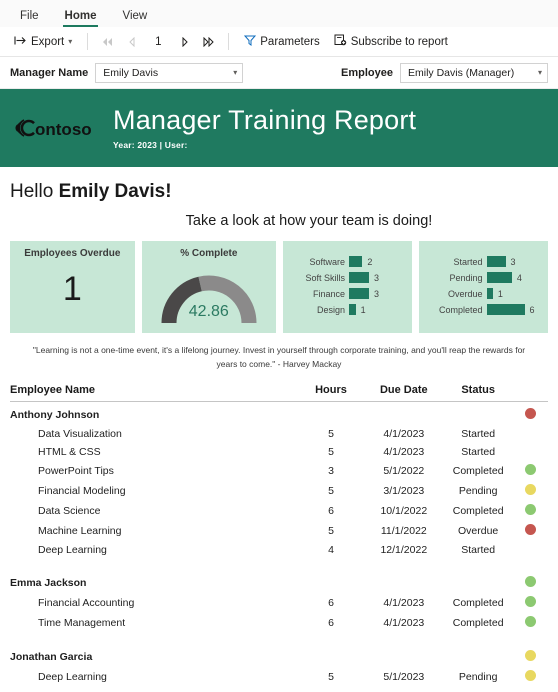  I want to click on column-header-due-date: Due Date, so click(403, 392).